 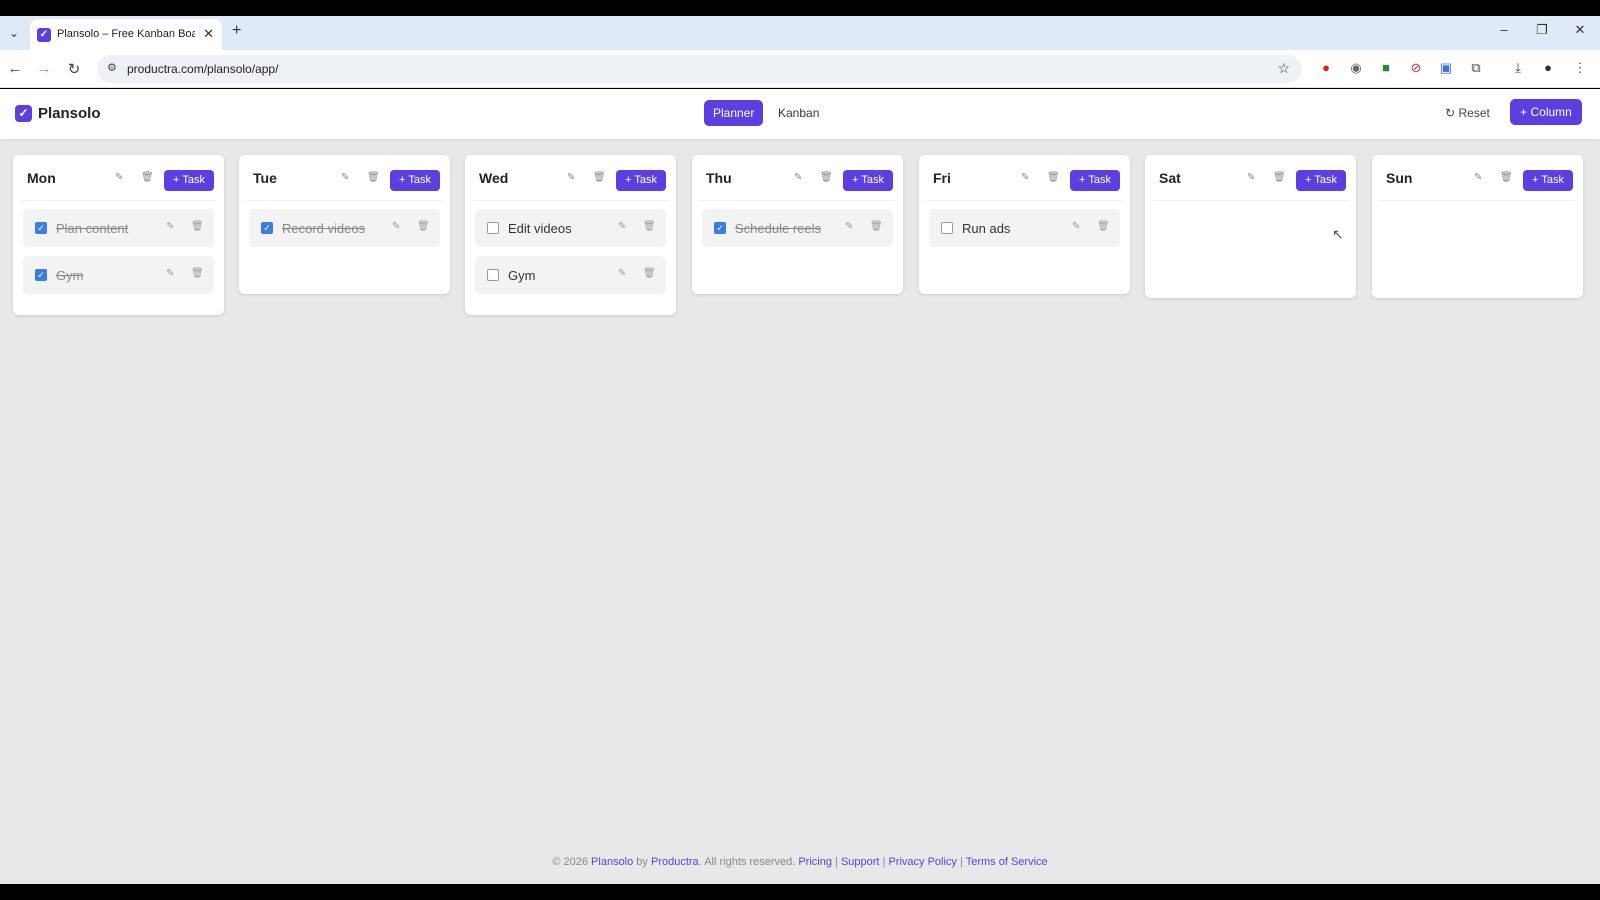 What do you see at coordinates (1467, 113) in the screenshot?
I see `reset-button: ↻ Reset` at bounding box center [1467, 113].